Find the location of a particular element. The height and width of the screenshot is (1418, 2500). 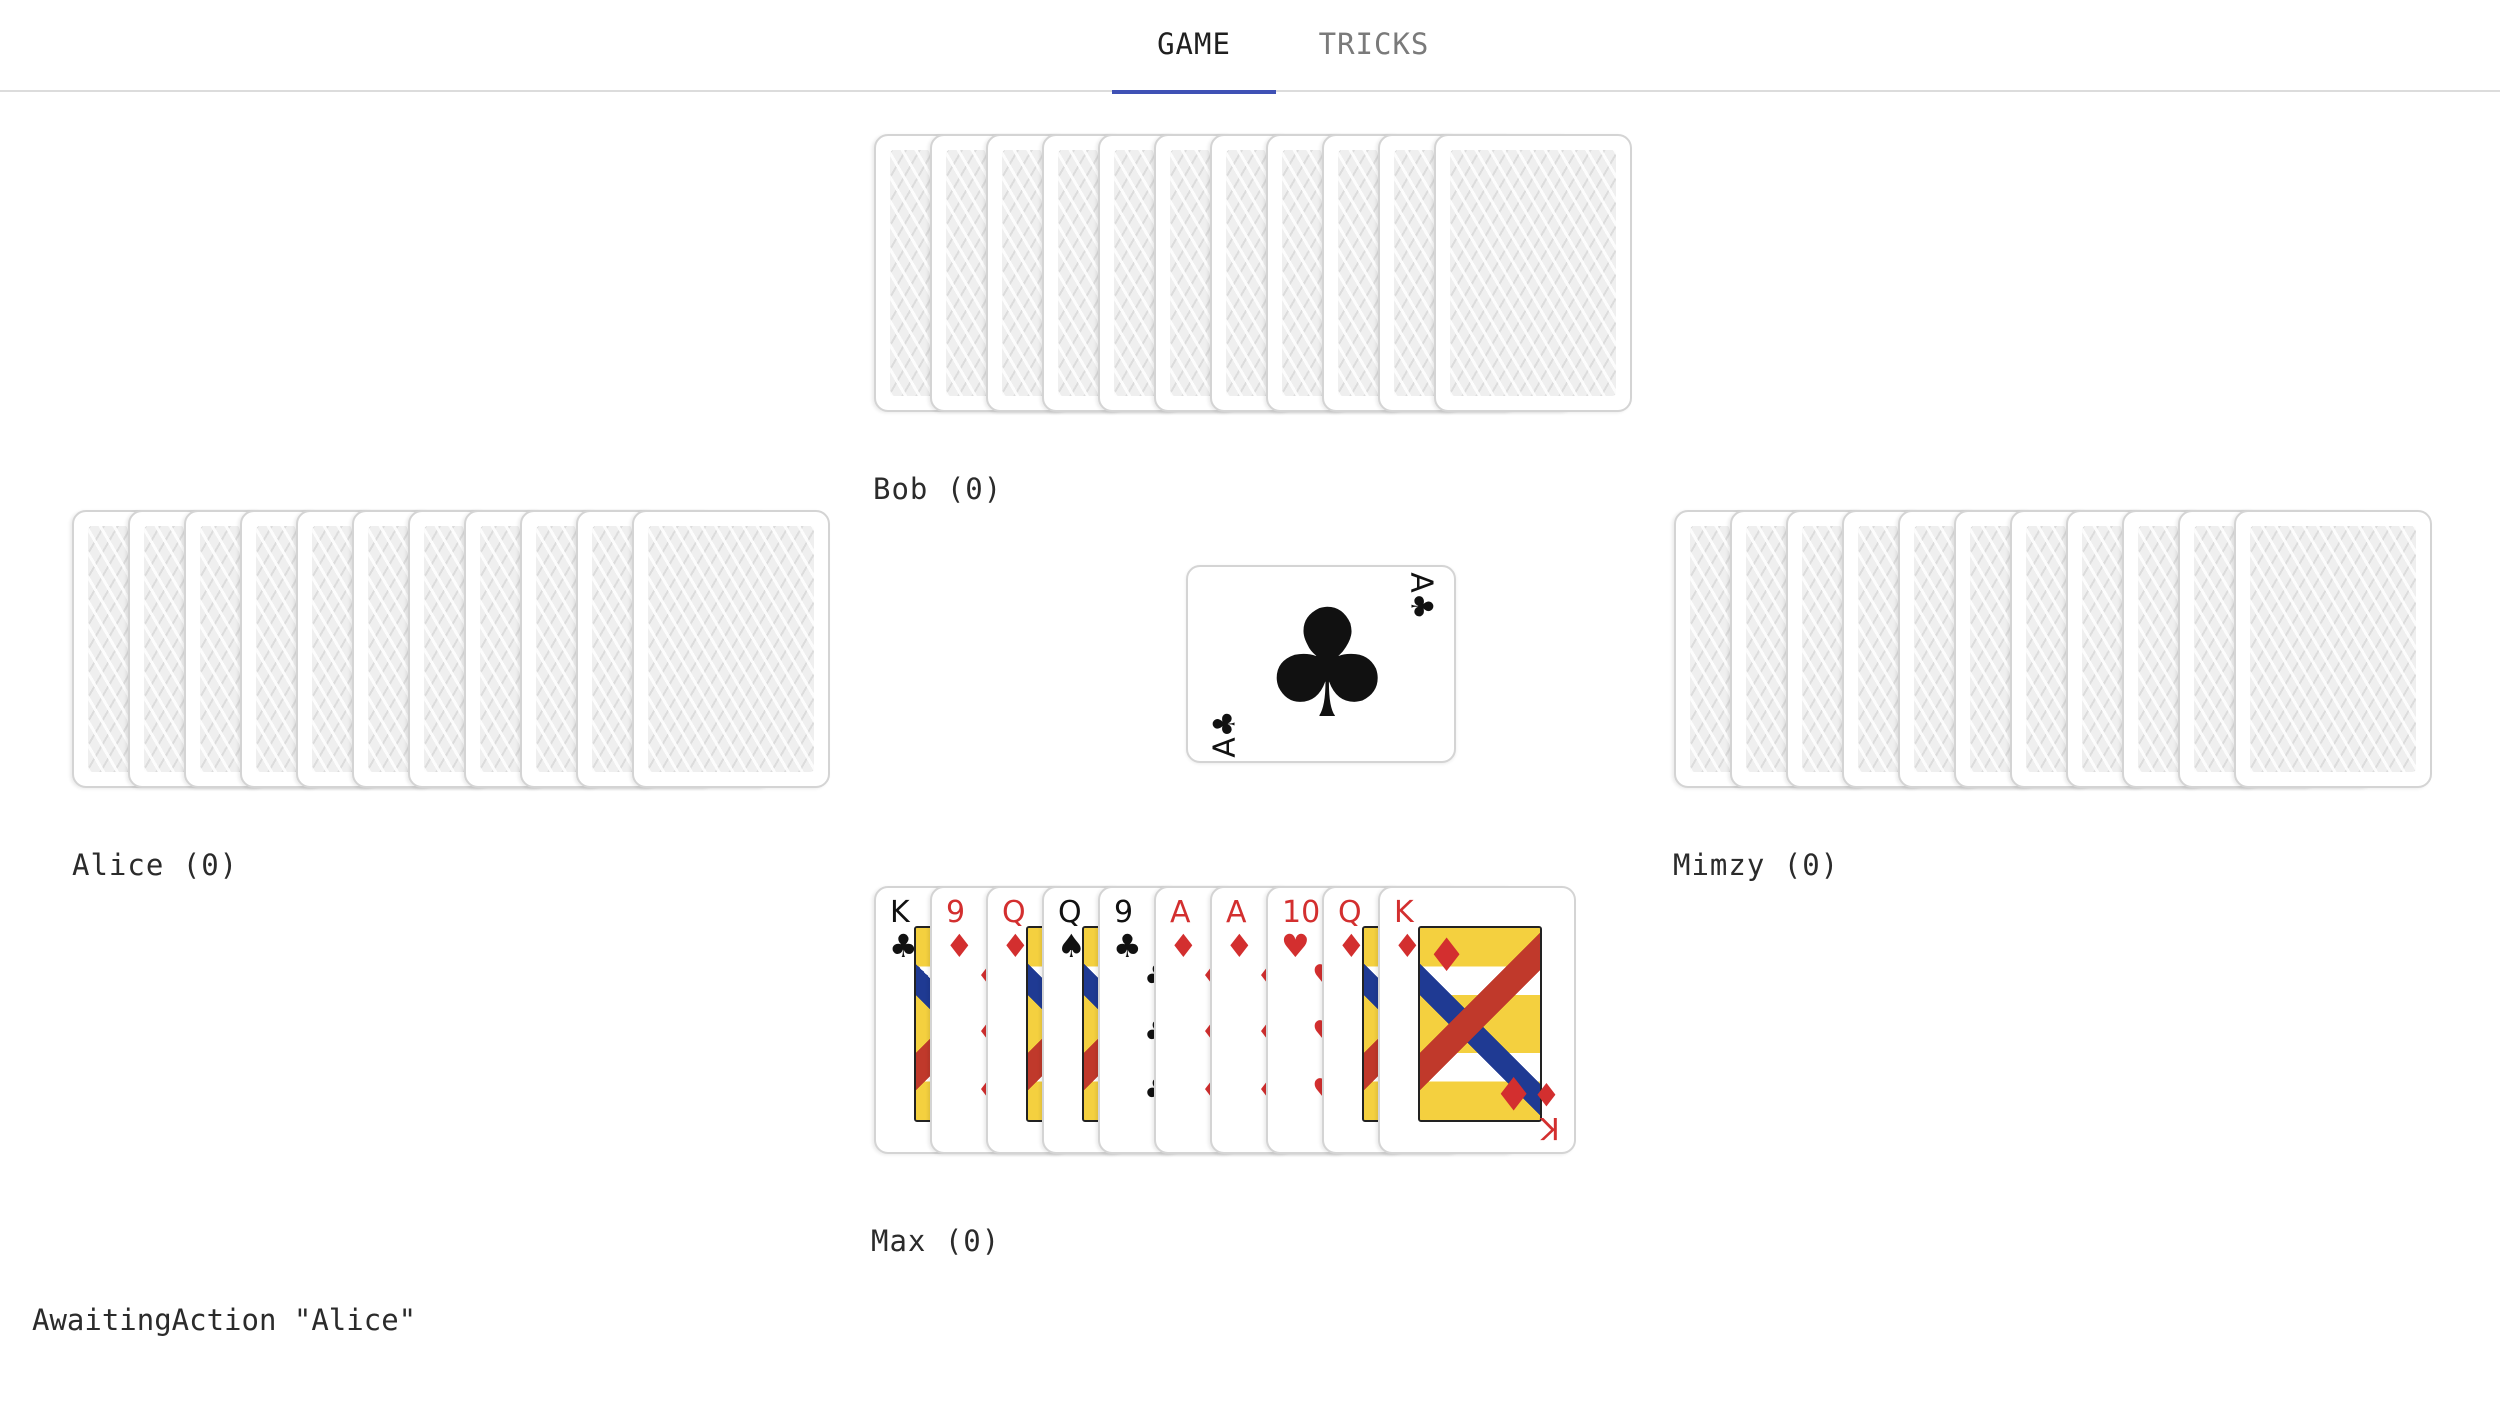

hand-card-k-diamond: ♦ ♦ K ♦ K ♦ is located at coordinates (1477, 1020).